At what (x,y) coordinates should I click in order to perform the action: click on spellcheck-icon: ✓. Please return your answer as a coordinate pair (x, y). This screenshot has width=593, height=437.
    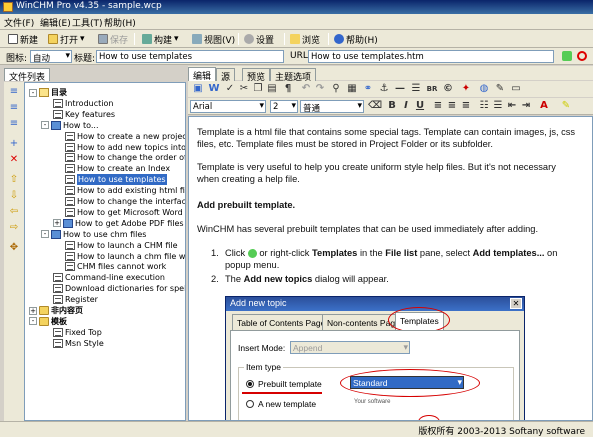
    Looking at the image, I should click on (230, 89).